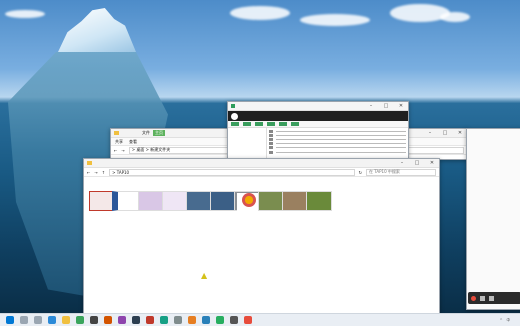  I want to click on file-thumbnail, so click(319, 201).